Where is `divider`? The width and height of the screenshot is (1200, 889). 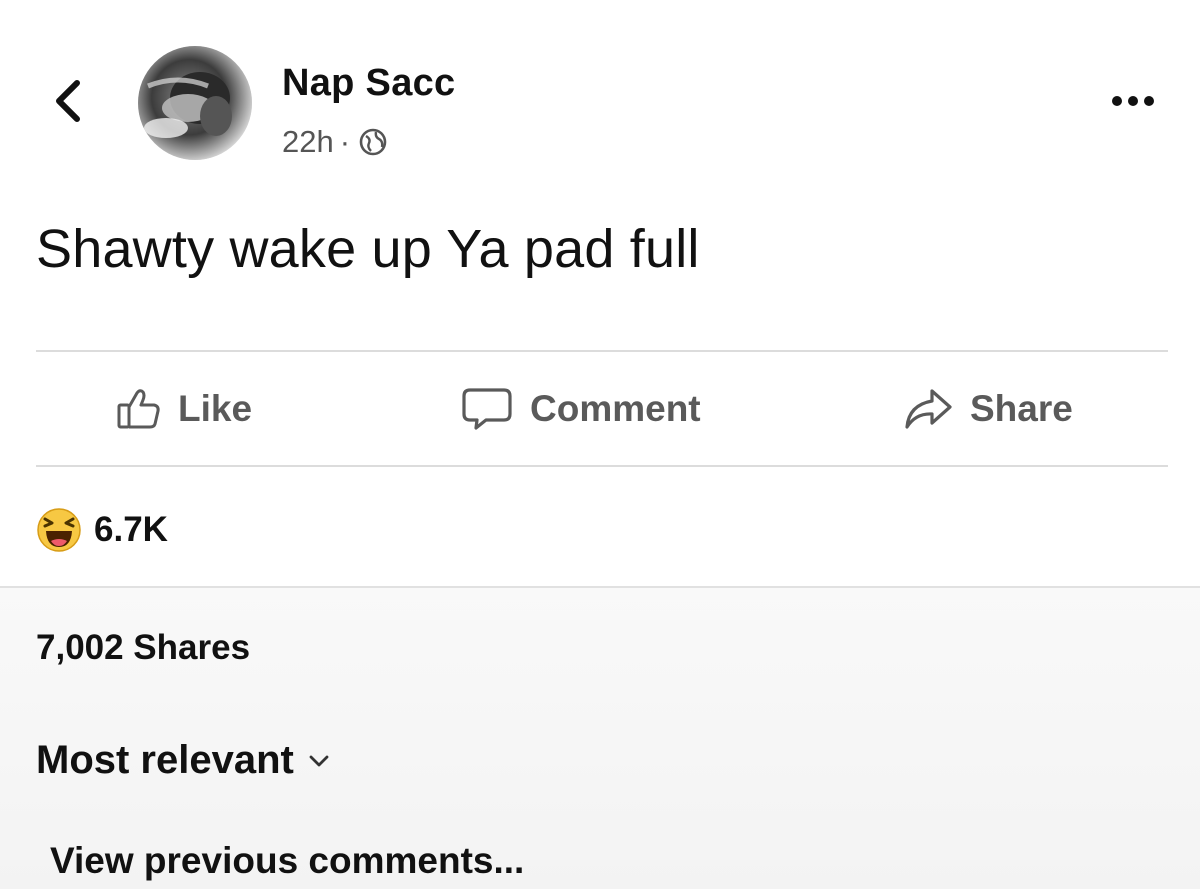
divider is located at coordinates (602, 466).